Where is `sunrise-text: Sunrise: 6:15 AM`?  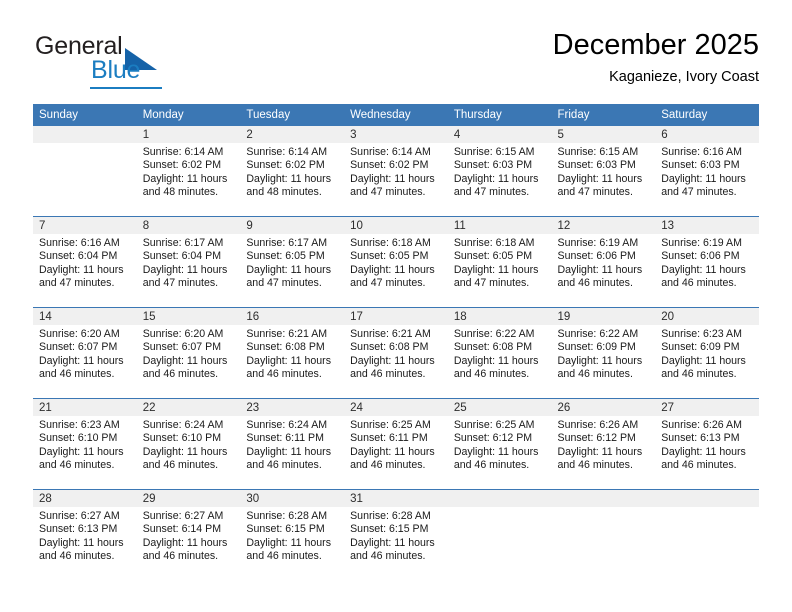
sunrise-text: Sunrise: 6:15 AM is located at coordinates (494, 152).